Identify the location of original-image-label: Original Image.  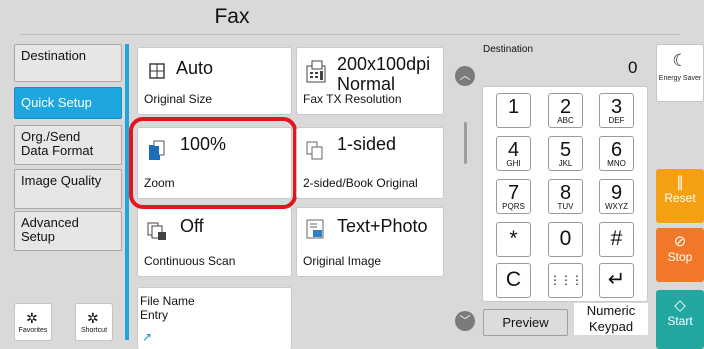
(342, 261).